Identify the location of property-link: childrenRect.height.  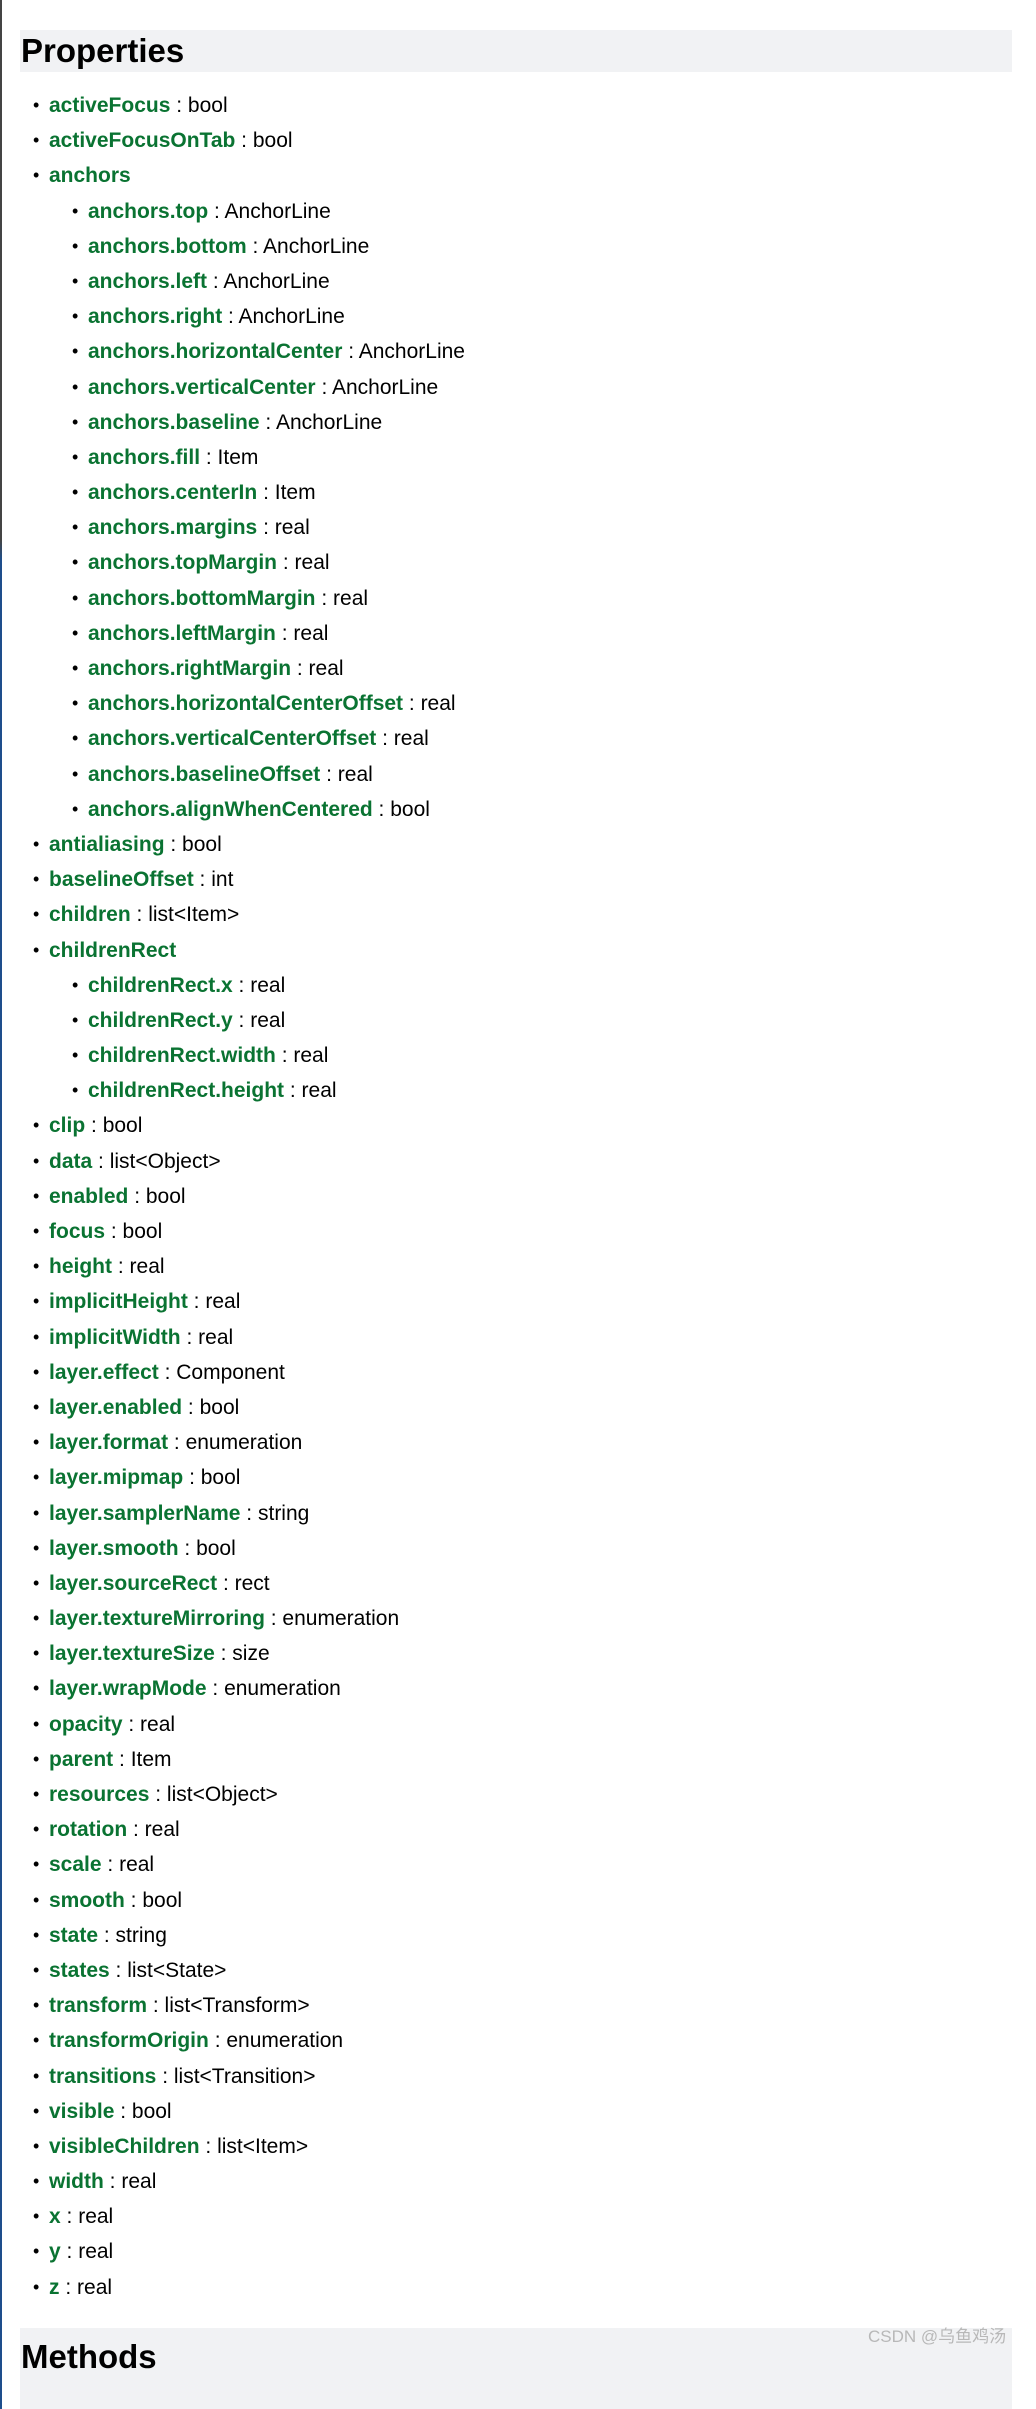
(186, 1090).